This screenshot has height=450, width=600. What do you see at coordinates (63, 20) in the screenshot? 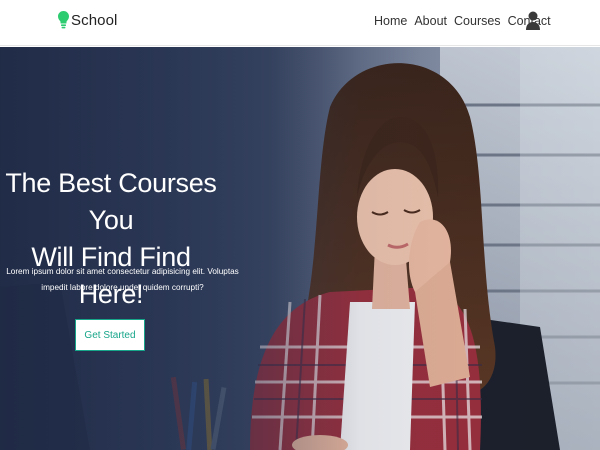
I see `lightbulb-icon` at bounding box center [63, 20].